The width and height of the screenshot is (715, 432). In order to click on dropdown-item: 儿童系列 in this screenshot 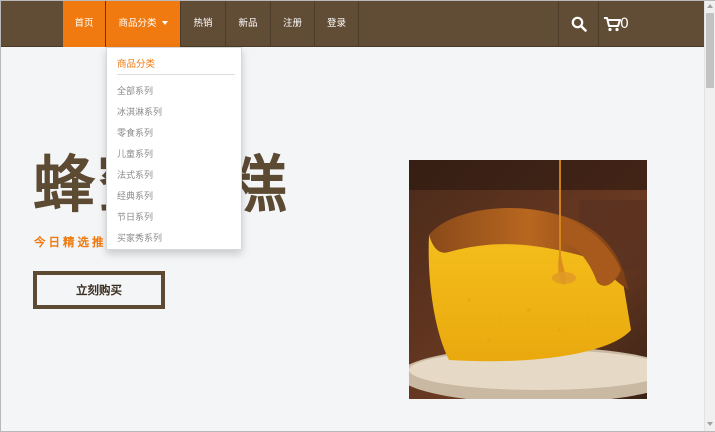, I will do `click(135, 153)`.